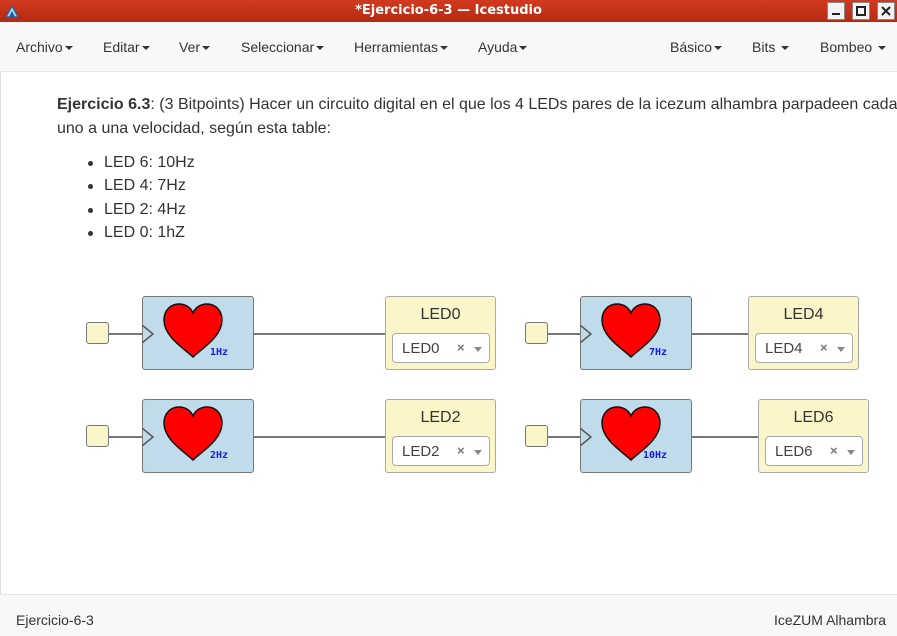 Image resolution: width=897 pixels, height=636 pixels. I want to click on menu-editar: Editar, so click(126, 47).